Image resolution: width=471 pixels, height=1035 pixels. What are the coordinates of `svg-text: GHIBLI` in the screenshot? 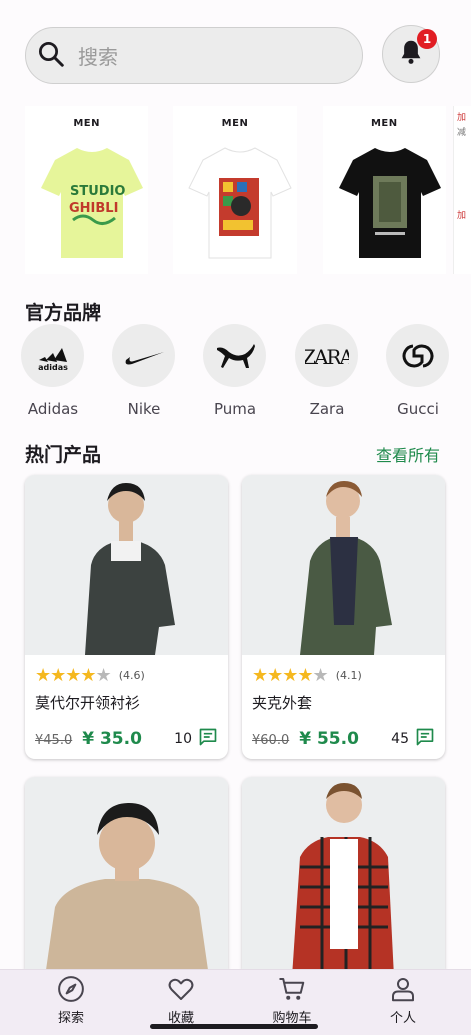 It's located at (93, 208).